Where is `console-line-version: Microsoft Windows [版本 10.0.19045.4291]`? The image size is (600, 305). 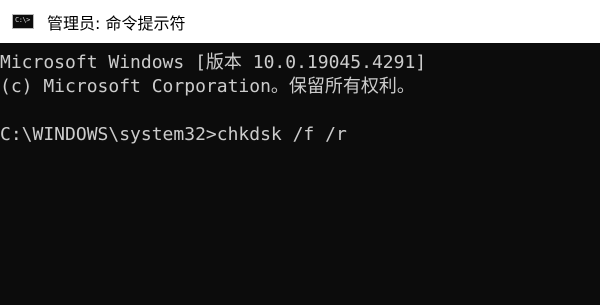 console-line-version: Microsoft Windows [版本 10.0.19045.4291] is located at coordinates (213, 62).